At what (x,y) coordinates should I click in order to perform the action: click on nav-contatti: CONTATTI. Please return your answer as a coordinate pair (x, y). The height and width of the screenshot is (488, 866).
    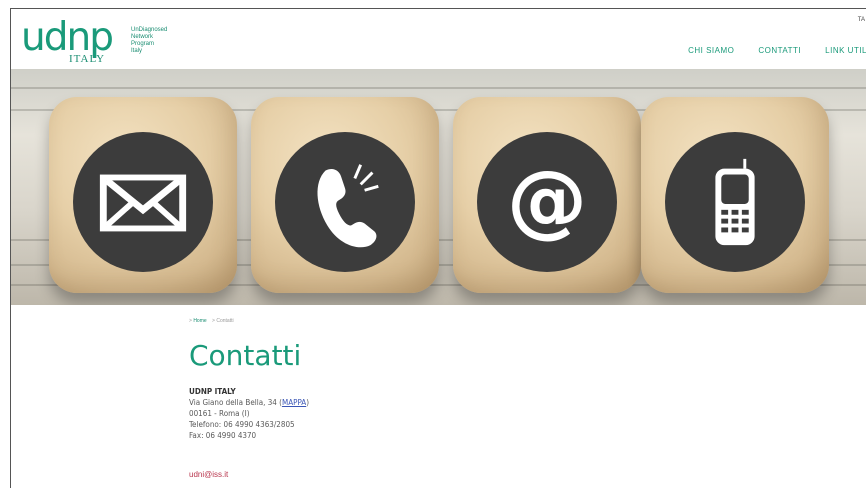
    Looking at the image, I should click on (779, 50).